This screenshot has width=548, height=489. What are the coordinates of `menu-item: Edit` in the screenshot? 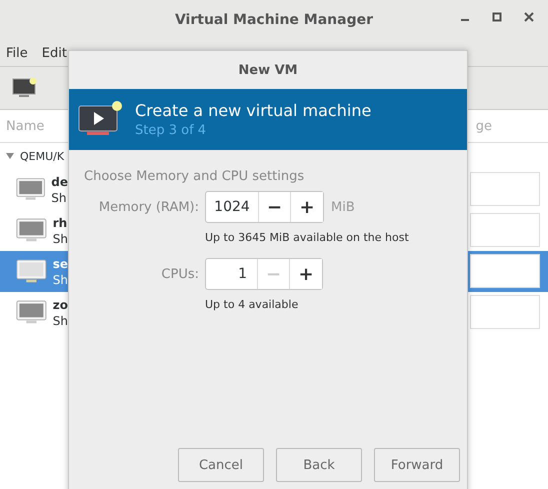 It's located at (54, 53).